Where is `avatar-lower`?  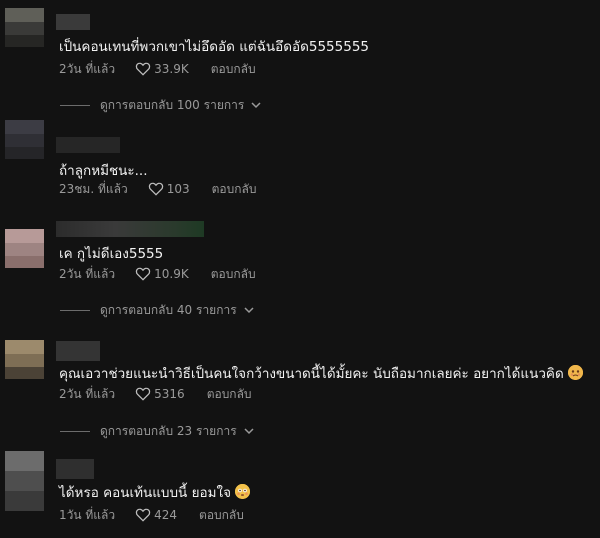
avatar-lower is located at coordinates (24, 501).